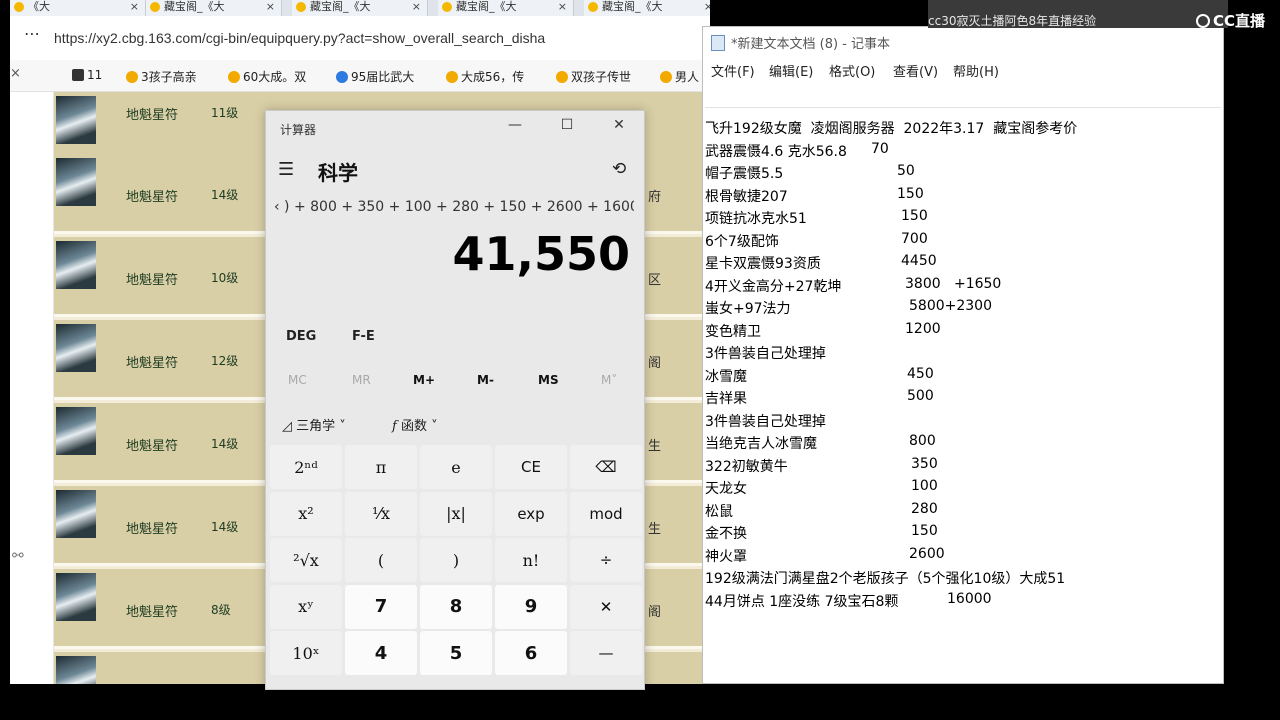 The image size is (1280, 720). What do you see at coordinates (746, 466) in the screenshot?
I see `text-line: 322初敏黄牛` at bounding box center [746, 466].